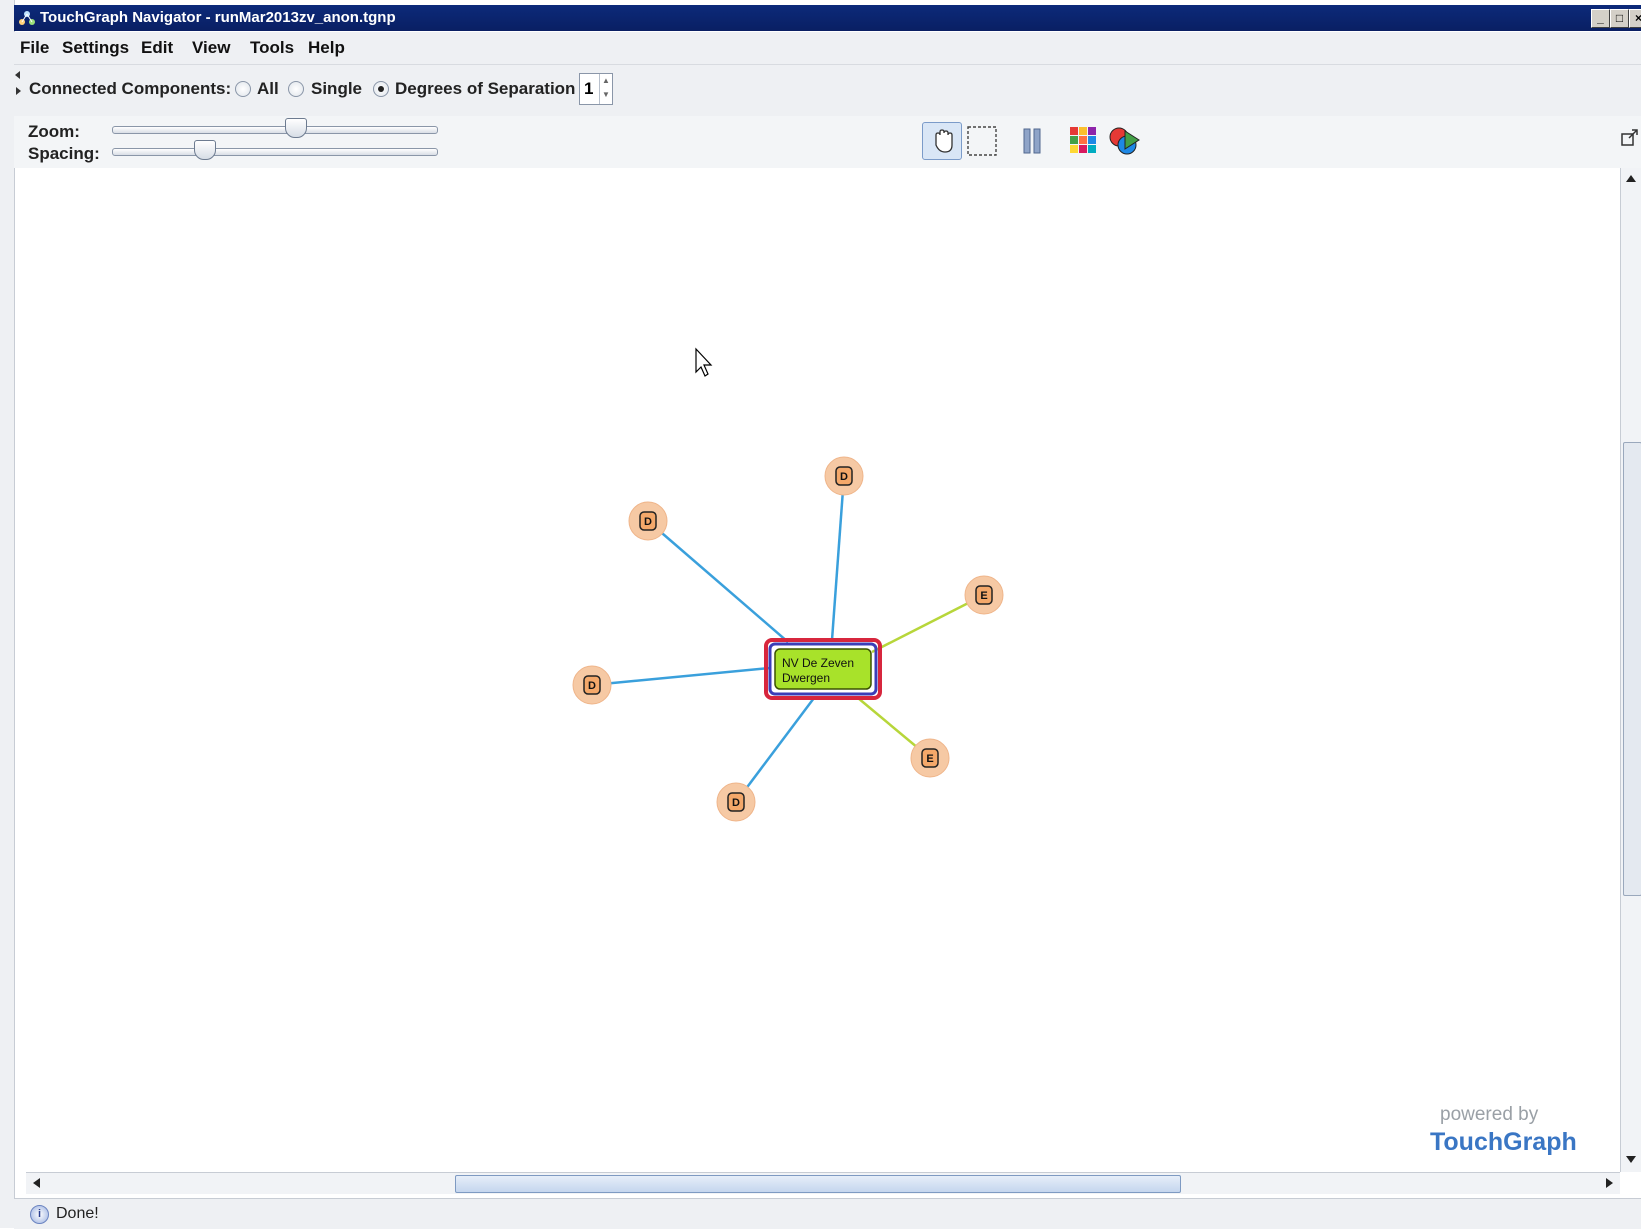  I want to click on color-grid-icon, so click(1083, 140).